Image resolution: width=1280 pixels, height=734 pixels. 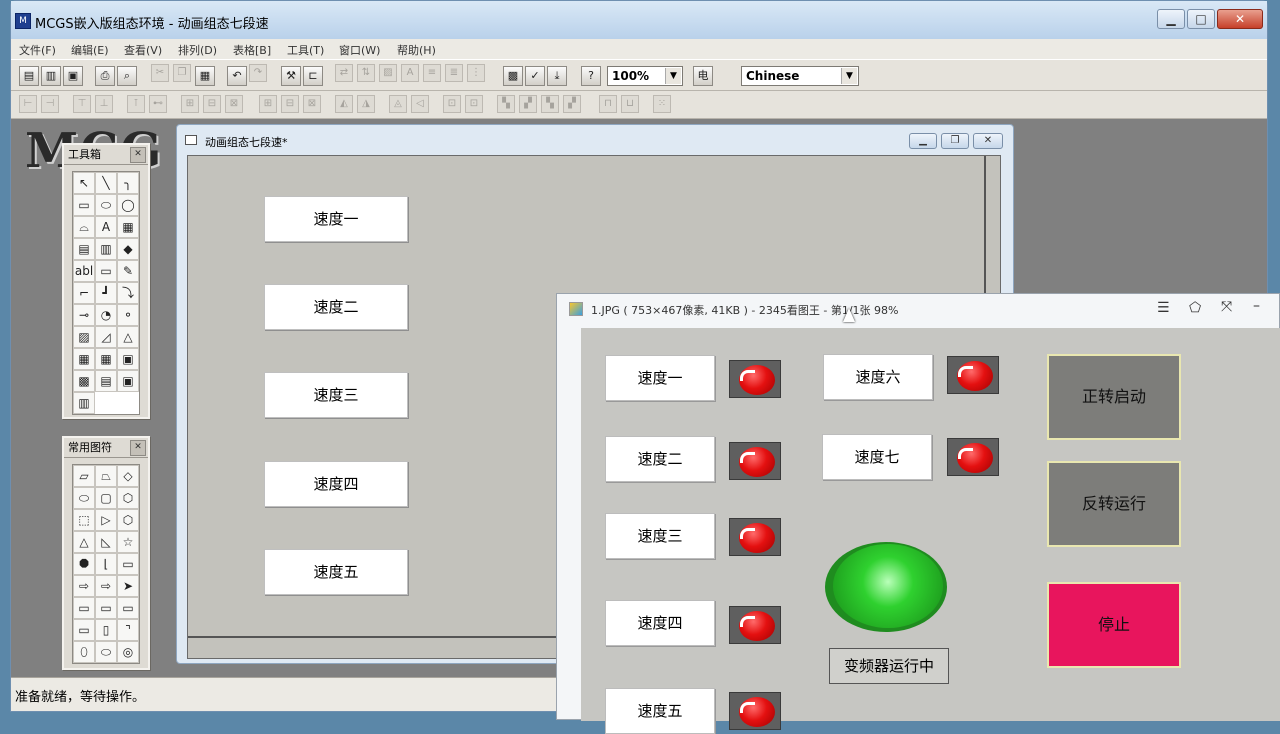 What do you see at coordinates (550, 104) in the screenshot?
I see `forward-icon: ▚` at bounding box center [550, 104].